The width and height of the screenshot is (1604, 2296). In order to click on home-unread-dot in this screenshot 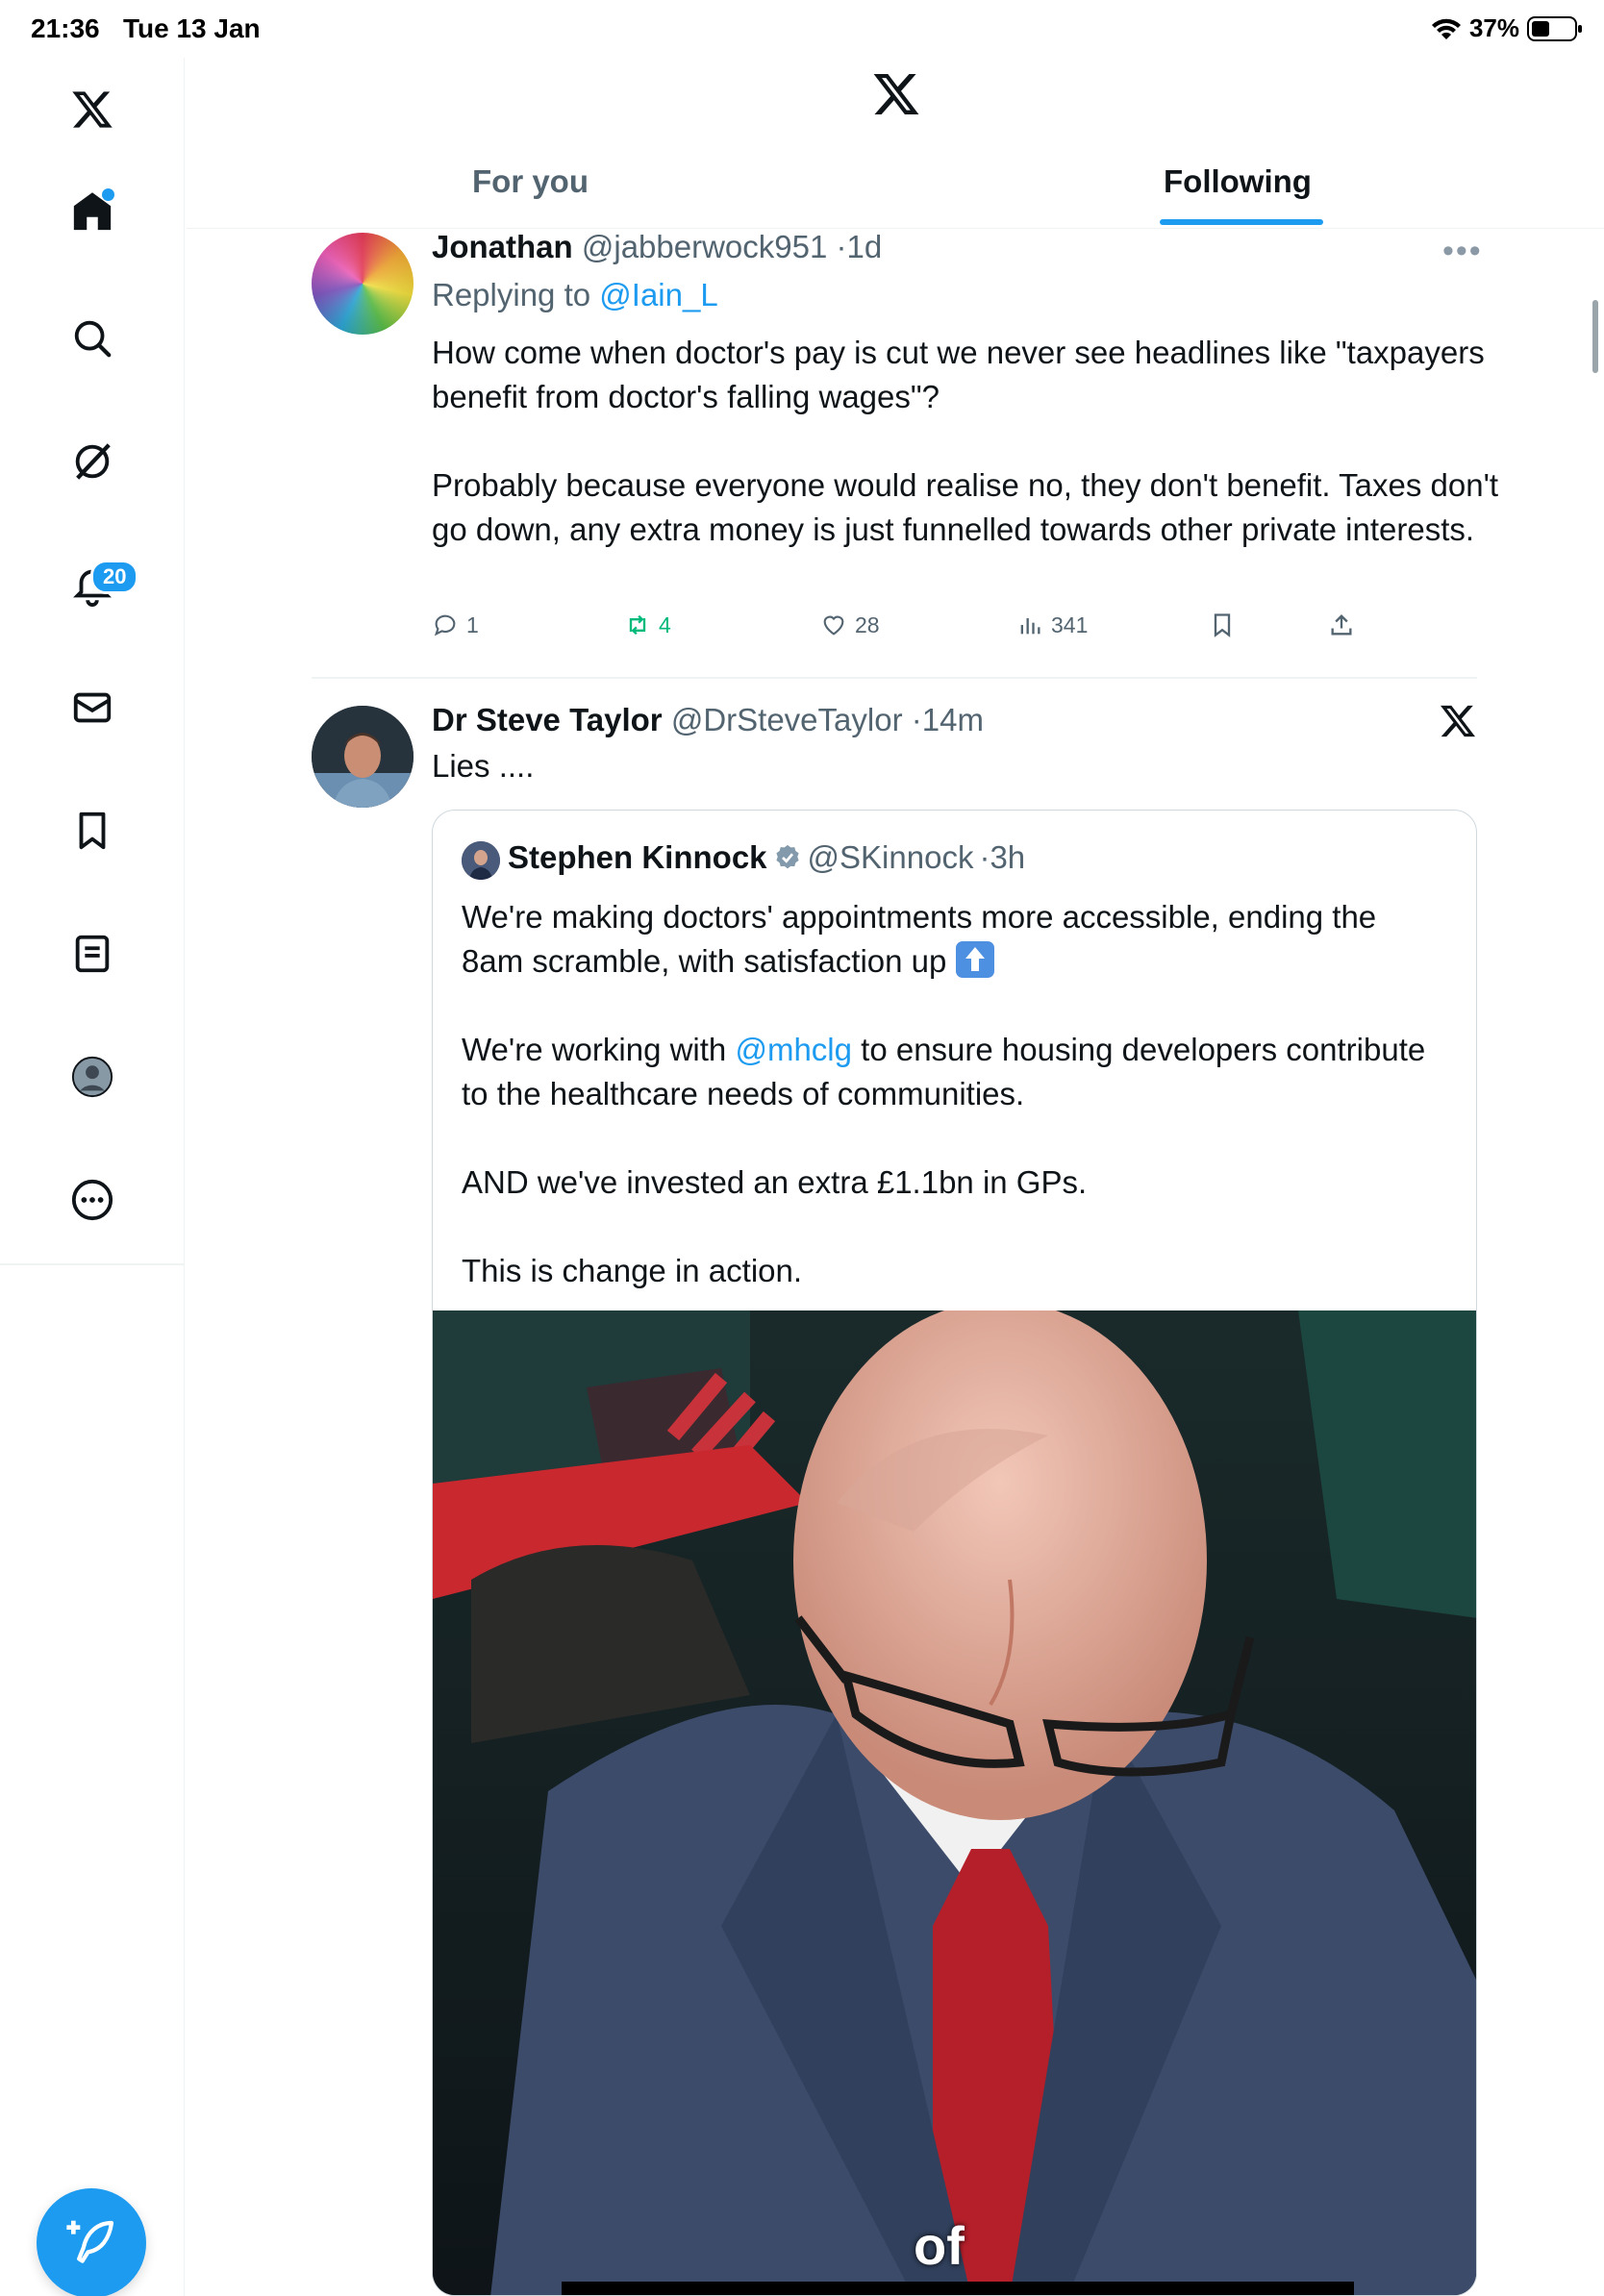, I will do `click(108, 194)`.